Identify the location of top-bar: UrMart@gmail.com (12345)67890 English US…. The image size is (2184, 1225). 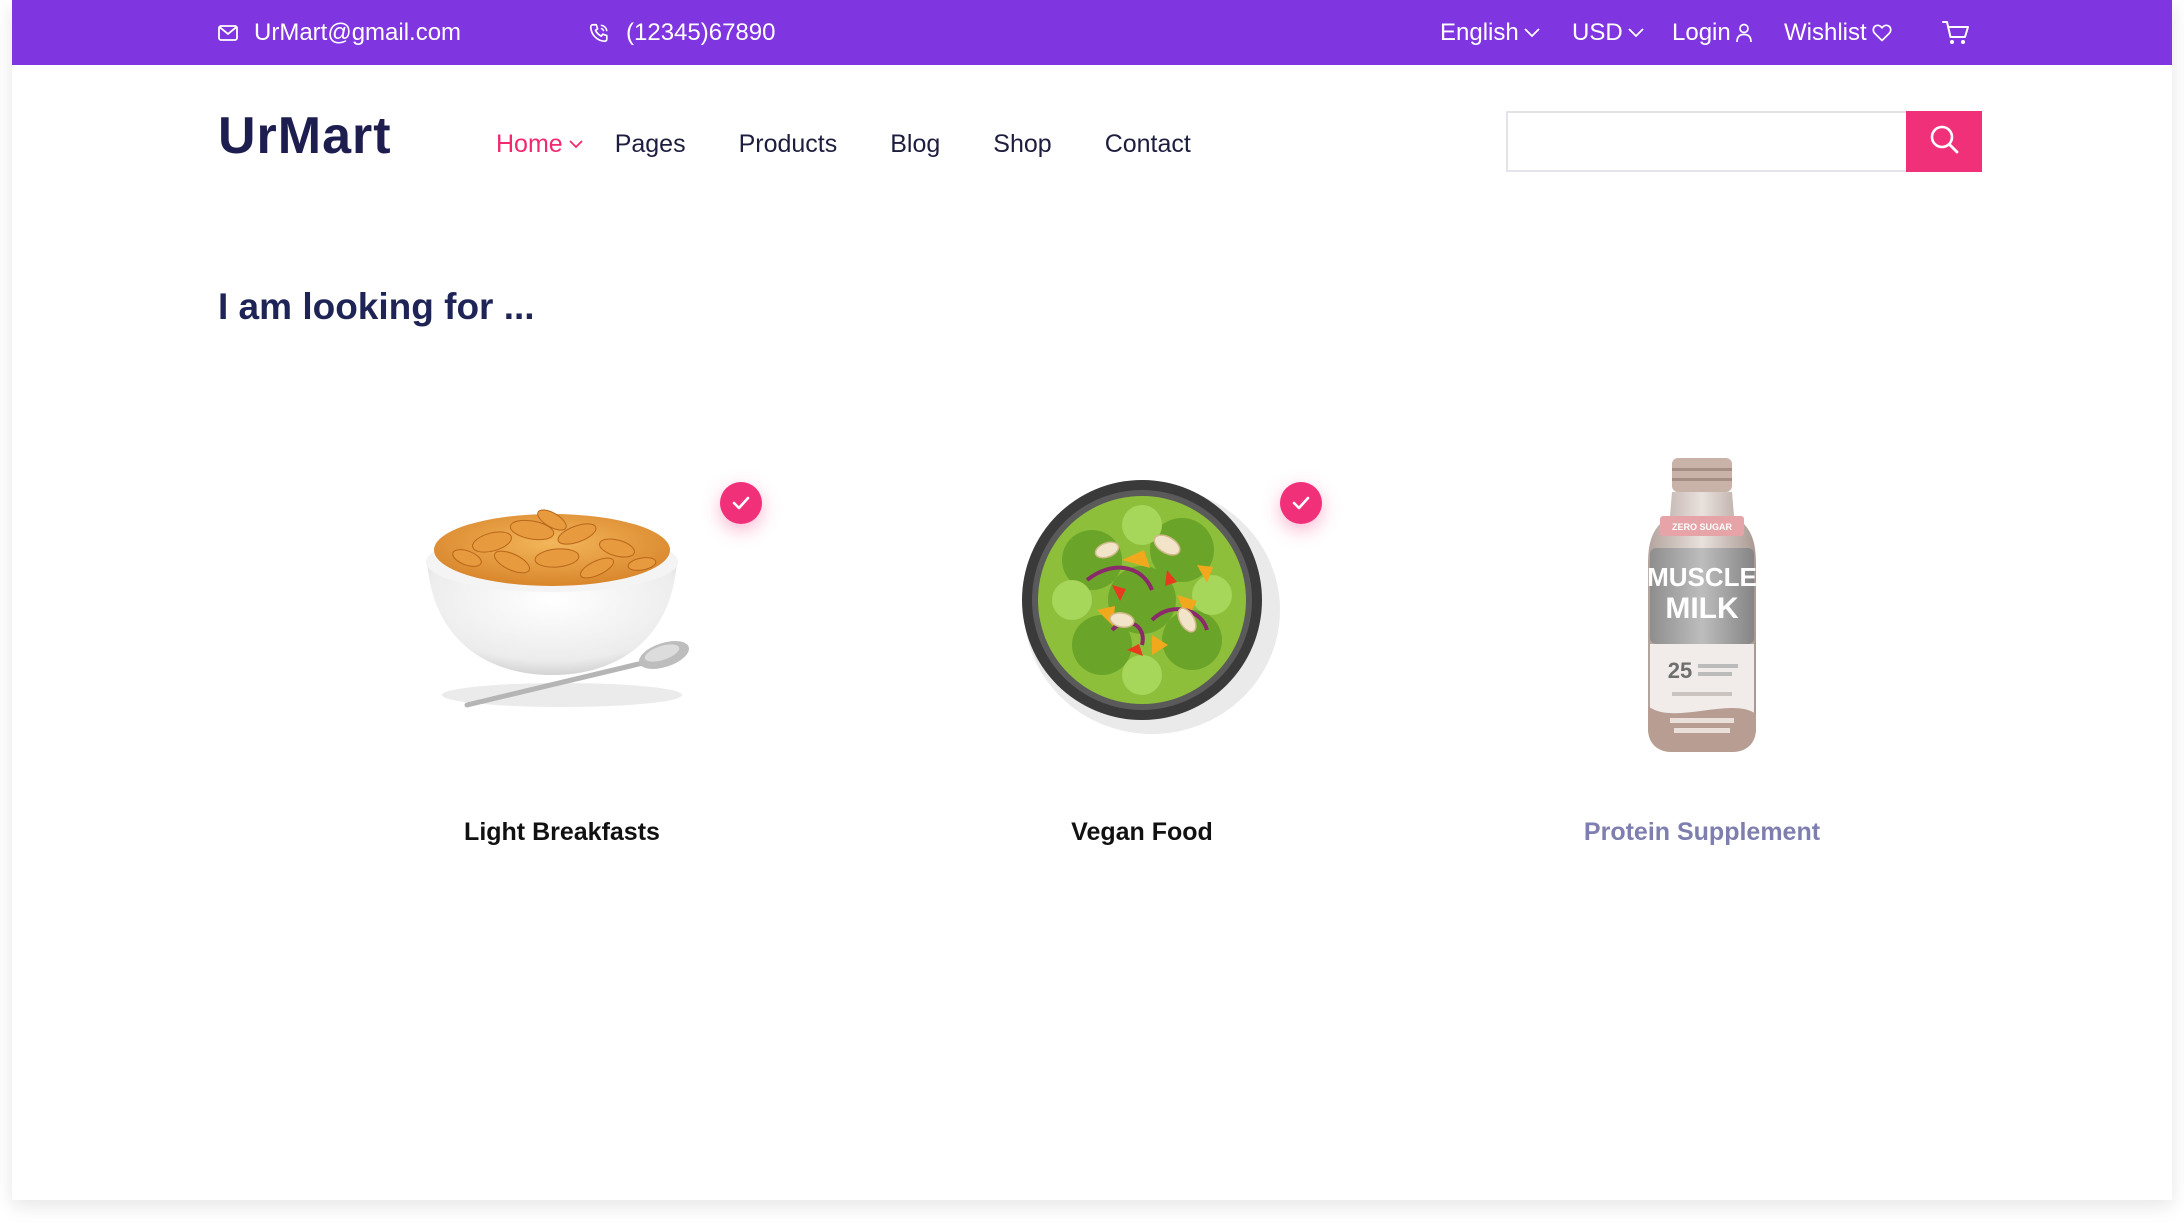
(1092, 32).